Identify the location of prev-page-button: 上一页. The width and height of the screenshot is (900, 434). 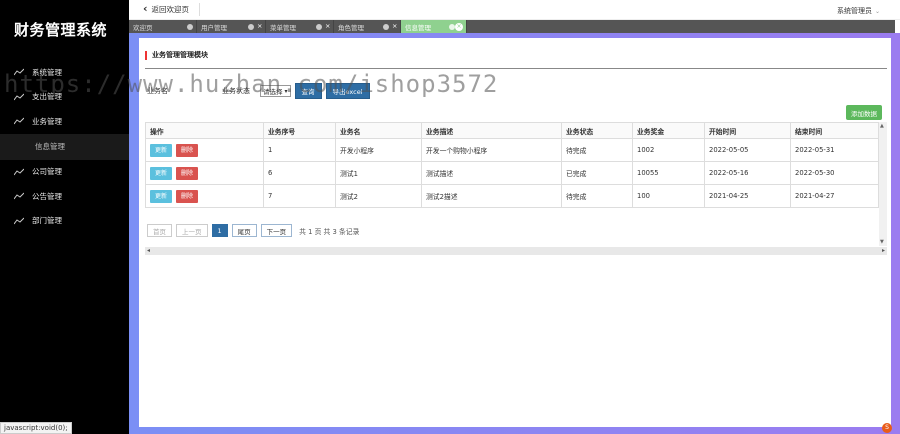
(192, 230).